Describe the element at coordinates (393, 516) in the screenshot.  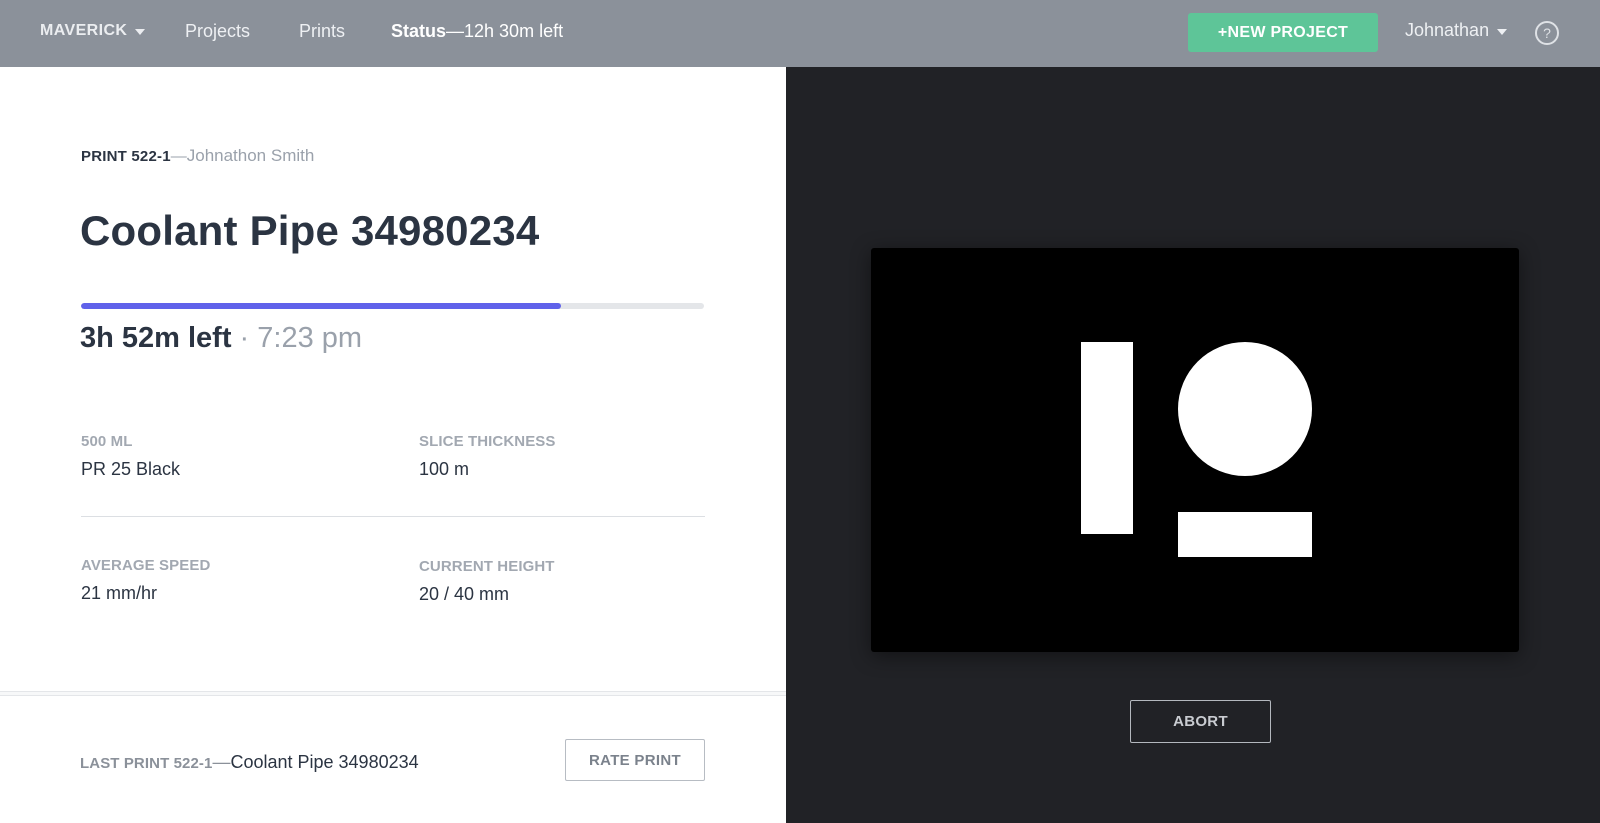
I see `divider` at that location.